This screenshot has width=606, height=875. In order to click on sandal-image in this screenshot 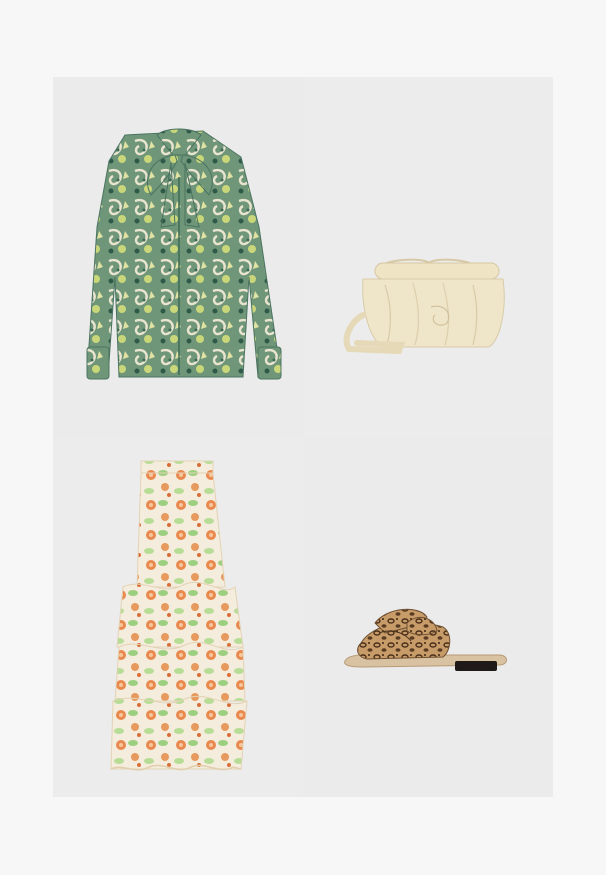, I will do `click(425, 639)`.